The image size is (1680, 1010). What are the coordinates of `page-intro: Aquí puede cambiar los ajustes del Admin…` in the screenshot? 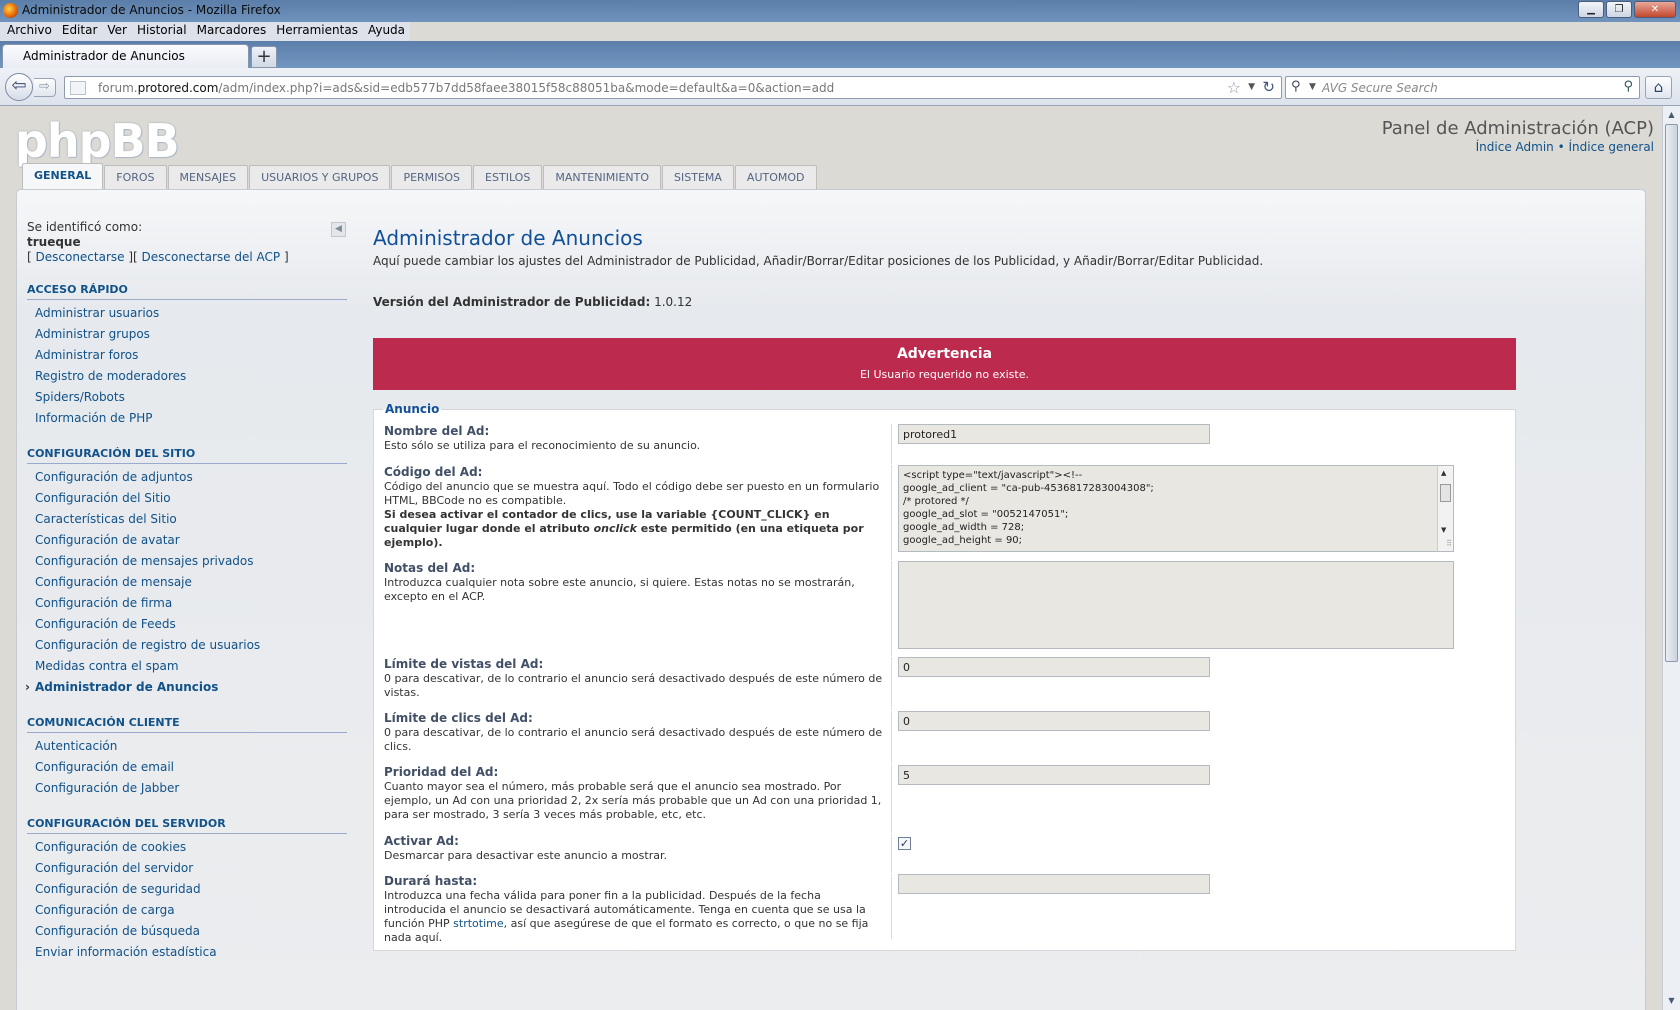 It's located at (818, 261).